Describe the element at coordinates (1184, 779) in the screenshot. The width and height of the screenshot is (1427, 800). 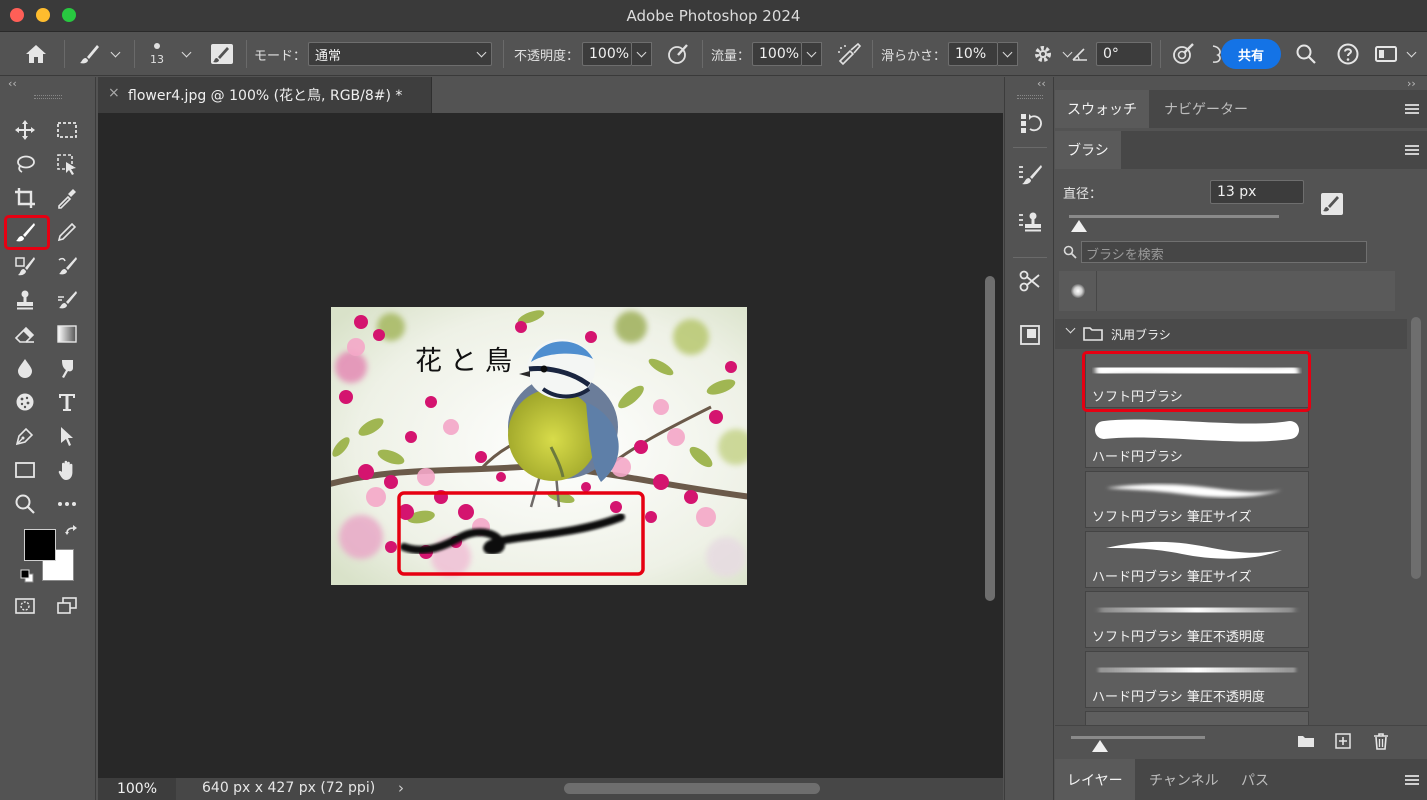
I see `tab-channels: チャンネル` at that location.